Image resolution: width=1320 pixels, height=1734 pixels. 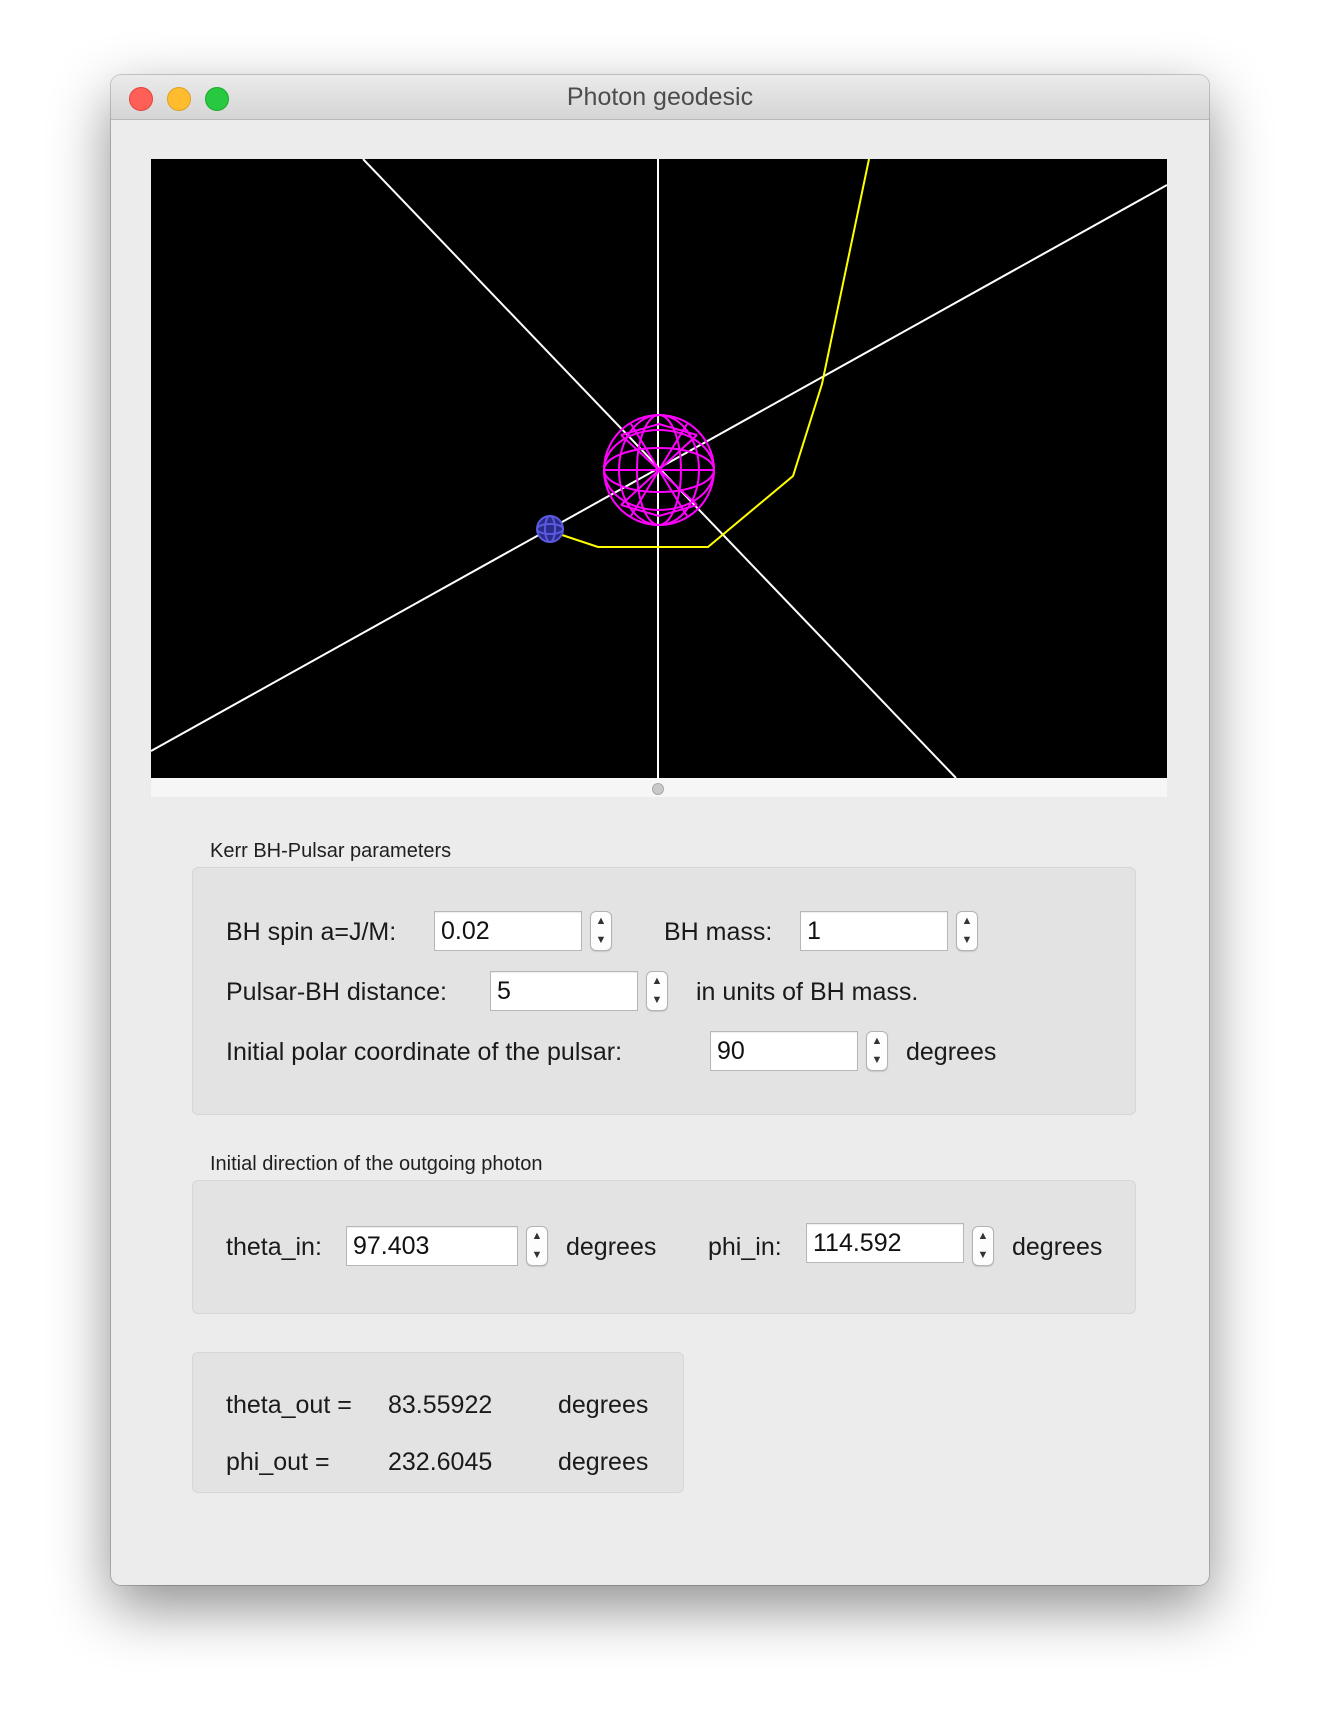 I want to click on polar-input, so click(x=784, y=1051).